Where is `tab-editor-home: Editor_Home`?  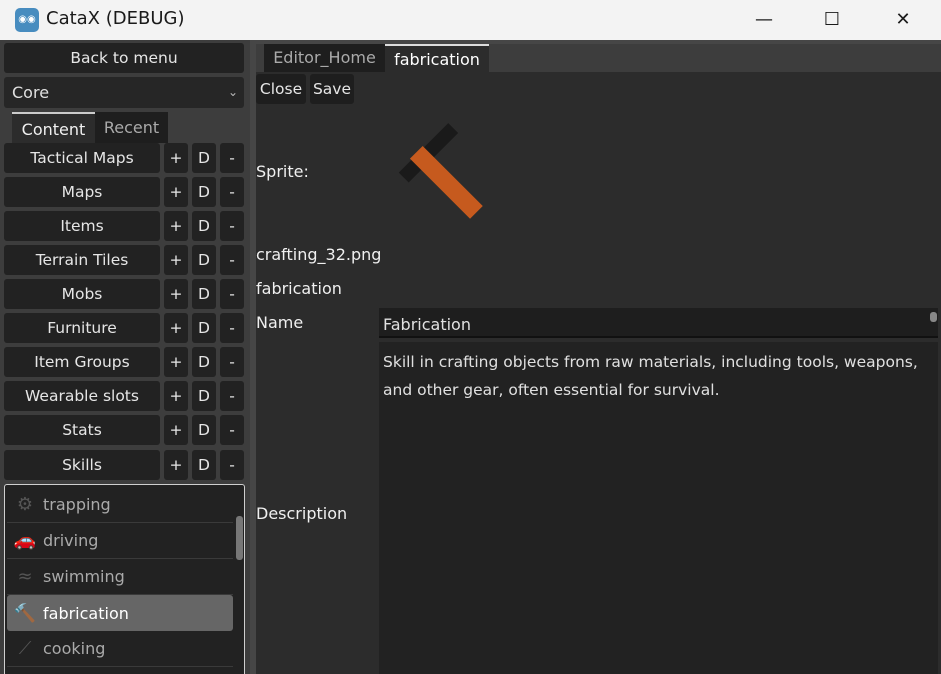
tab-editor-home: Editor_Home is located at coordinates (324, 58).